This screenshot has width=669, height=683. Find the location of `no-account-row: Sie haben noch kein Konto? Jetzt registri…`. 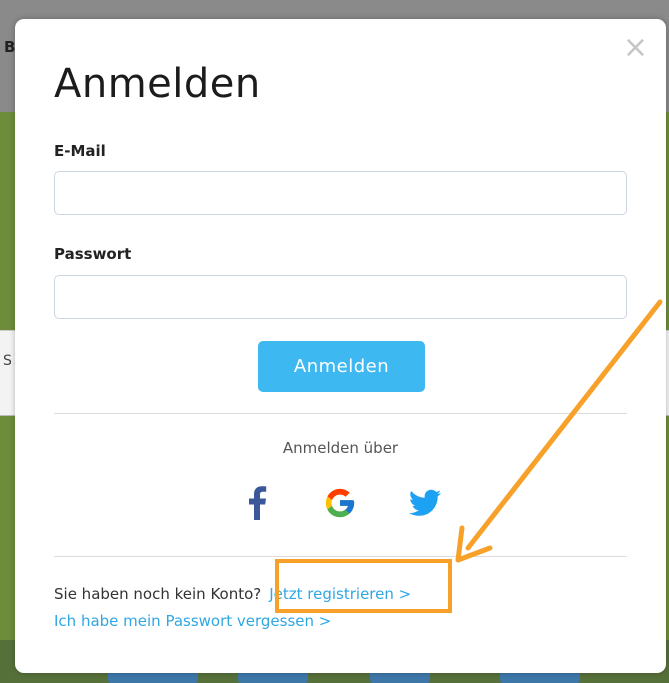

no-account-row: Sie haben noch kein Konto? Jetzt registri… is located at coordinates (232, 594).